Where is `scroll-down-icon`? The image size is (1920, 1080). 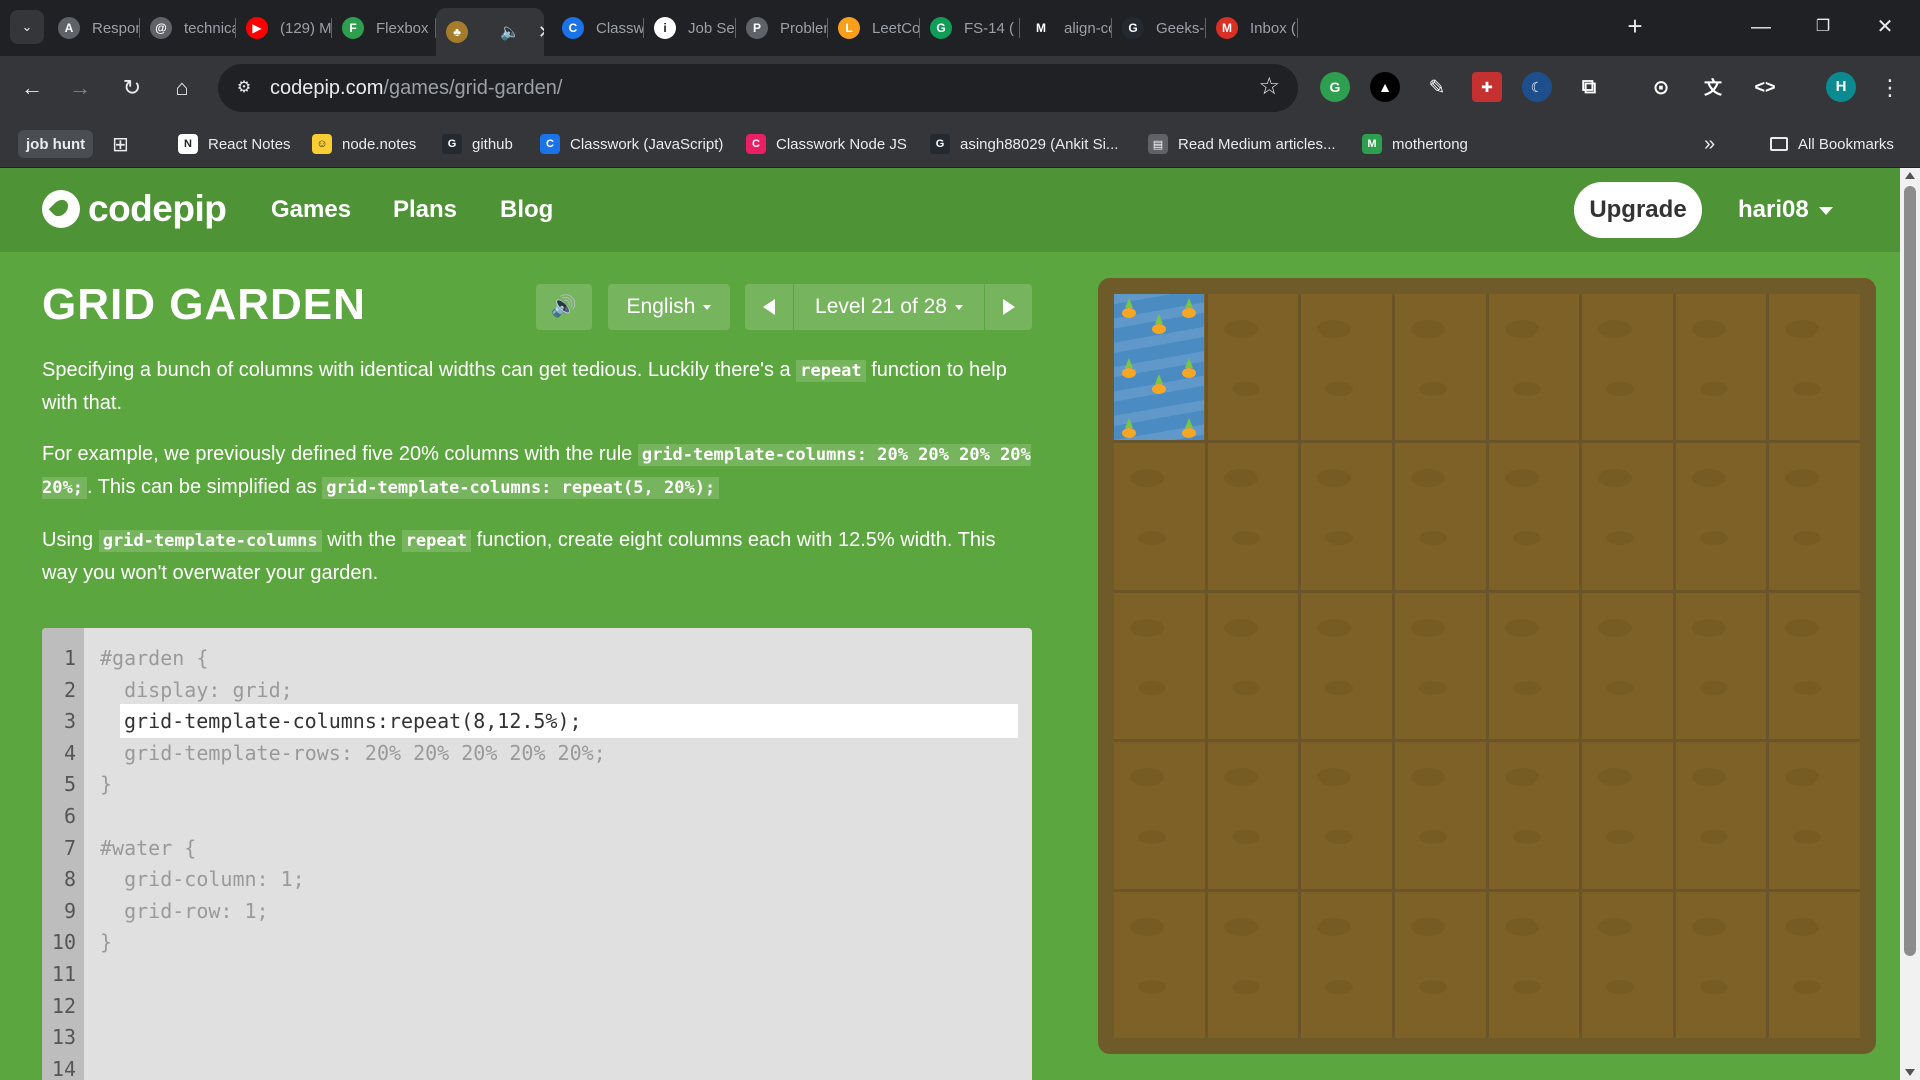
scroll-down-icon is located at coordinates (1910, 1072).